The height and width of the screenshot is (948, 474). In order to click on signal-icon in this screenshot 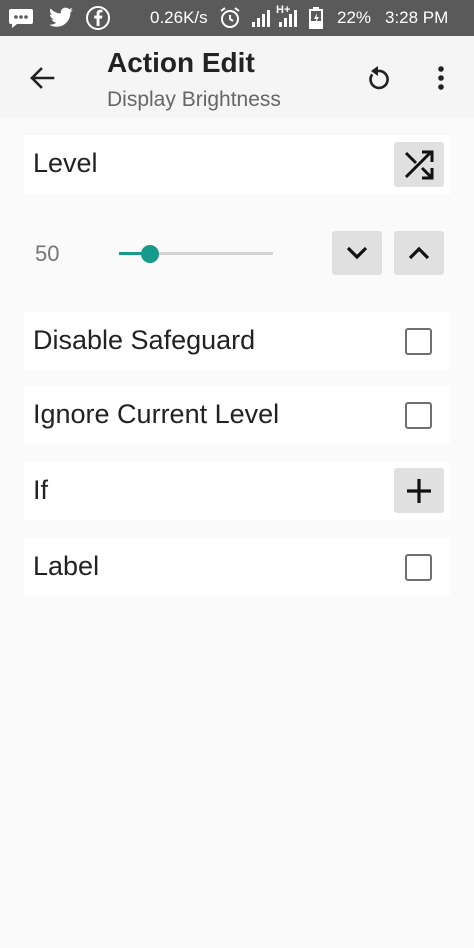, I will do `click(262, 18)`.